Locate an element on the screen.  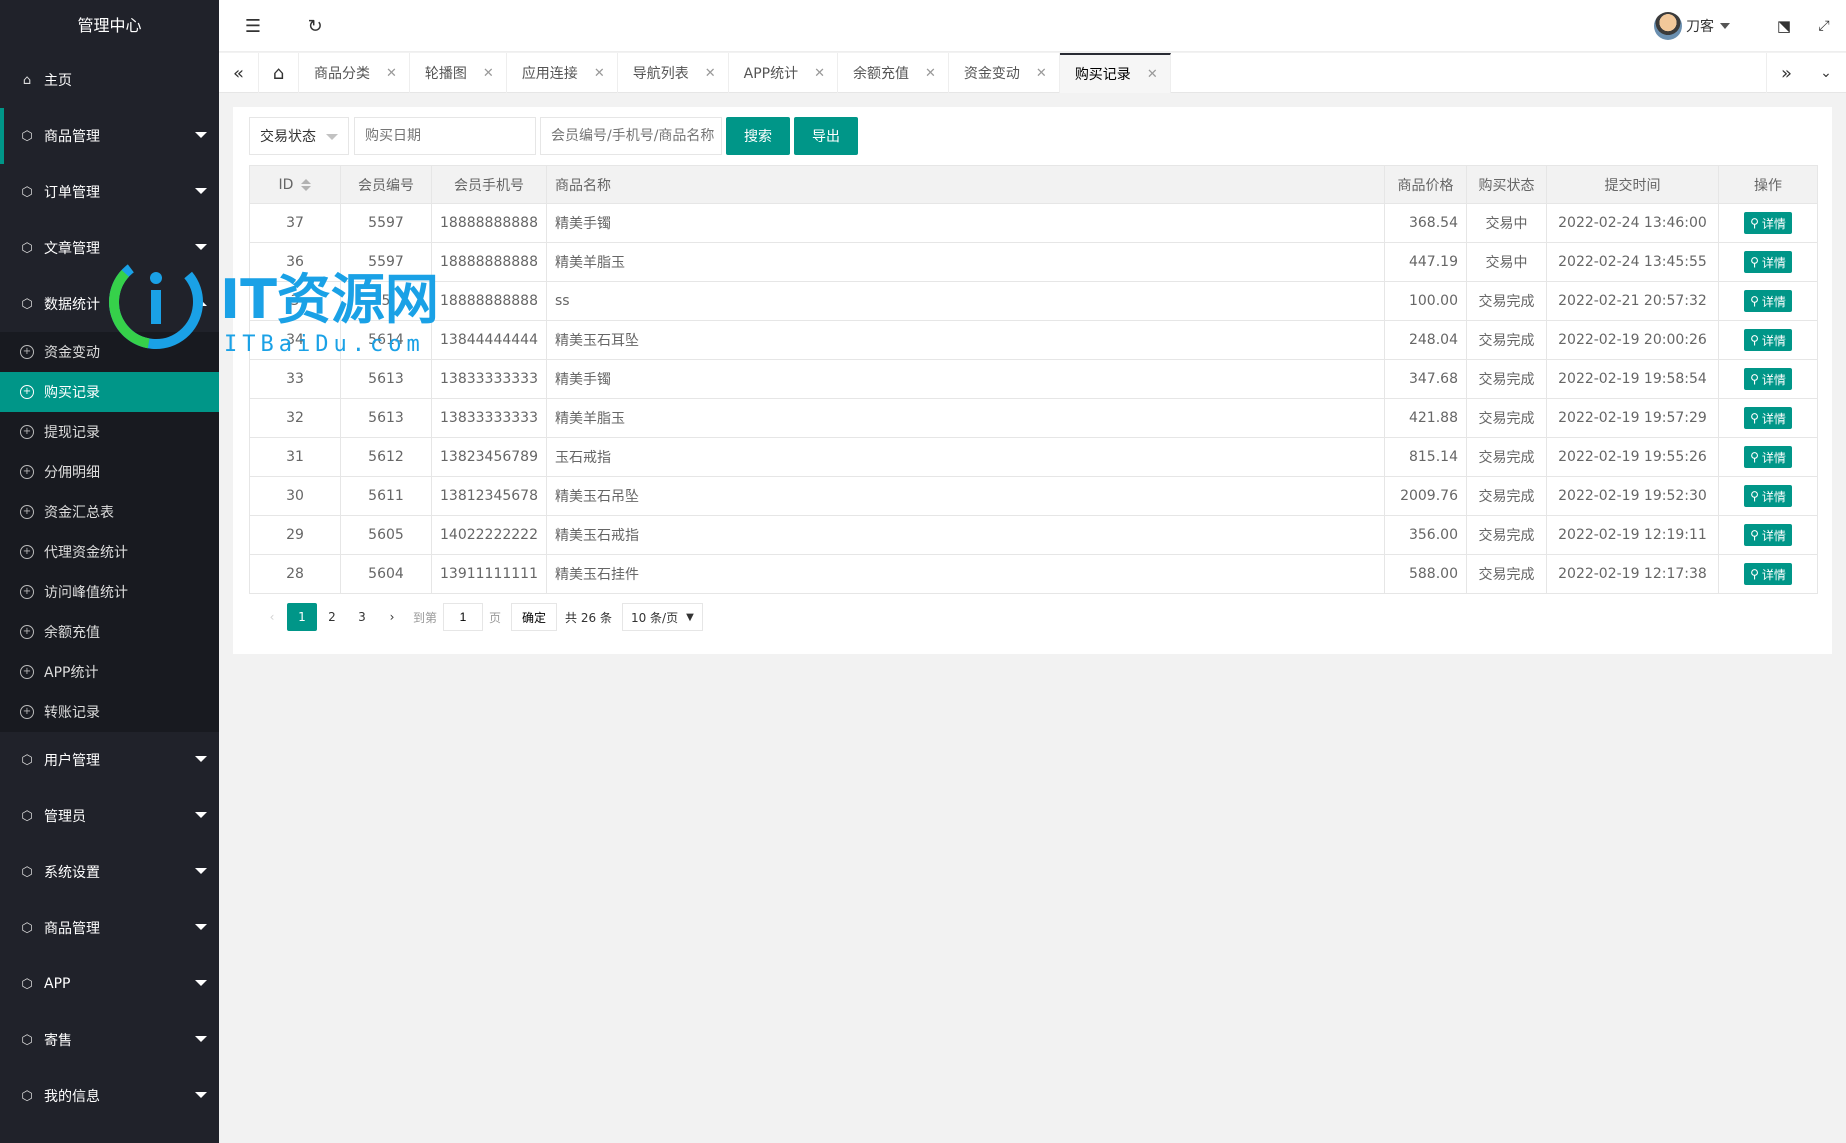
cell-status: 交易中 is located at coordinates (1506, 262).